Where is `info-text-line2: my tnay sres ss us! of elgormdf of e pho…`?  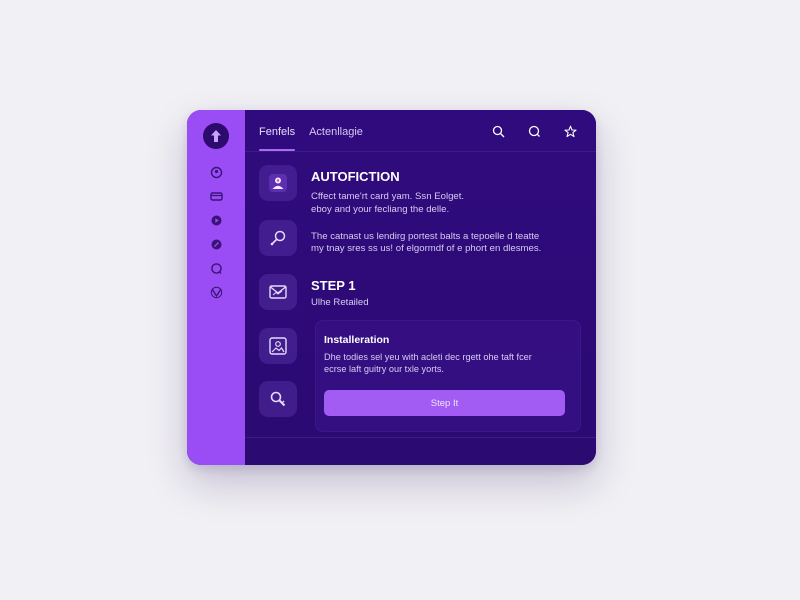 info-text-line2: my tnay sres ss us! of elgormdf of e pho… is located at coordinates (426, 248).